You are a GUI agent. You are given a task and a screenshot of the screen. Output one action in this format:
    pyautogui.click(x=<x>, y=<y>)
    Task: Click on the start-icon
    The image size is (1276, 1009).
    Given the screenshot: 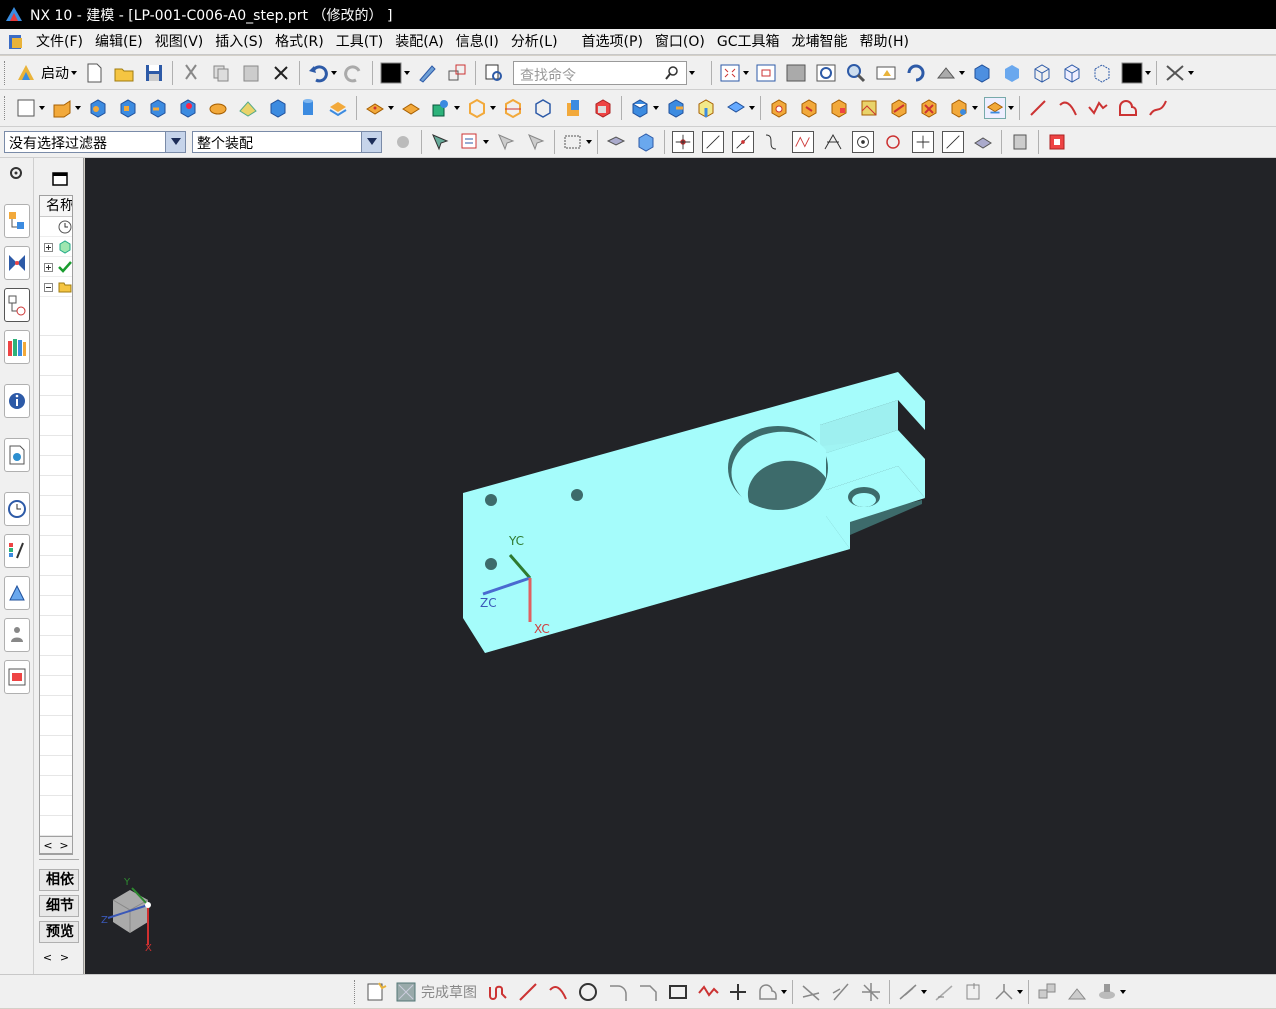 What is the action you would take?
    pyautogui.click(x=26, y=73)
    